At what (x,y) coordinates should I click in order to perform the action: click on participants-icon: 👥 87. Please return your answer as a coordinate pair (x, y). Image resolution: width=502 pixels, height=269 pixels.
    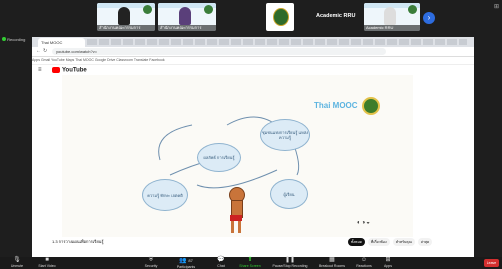
    Looking at the image, I should click on (186, 261).